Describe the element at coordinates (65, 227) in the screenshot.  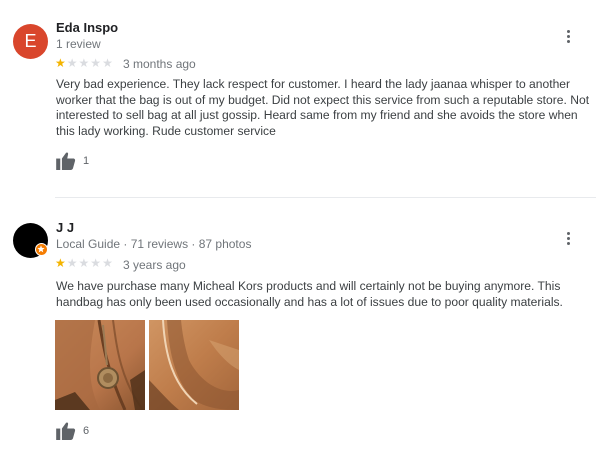
I see `reviewer-name: J J` at that location.